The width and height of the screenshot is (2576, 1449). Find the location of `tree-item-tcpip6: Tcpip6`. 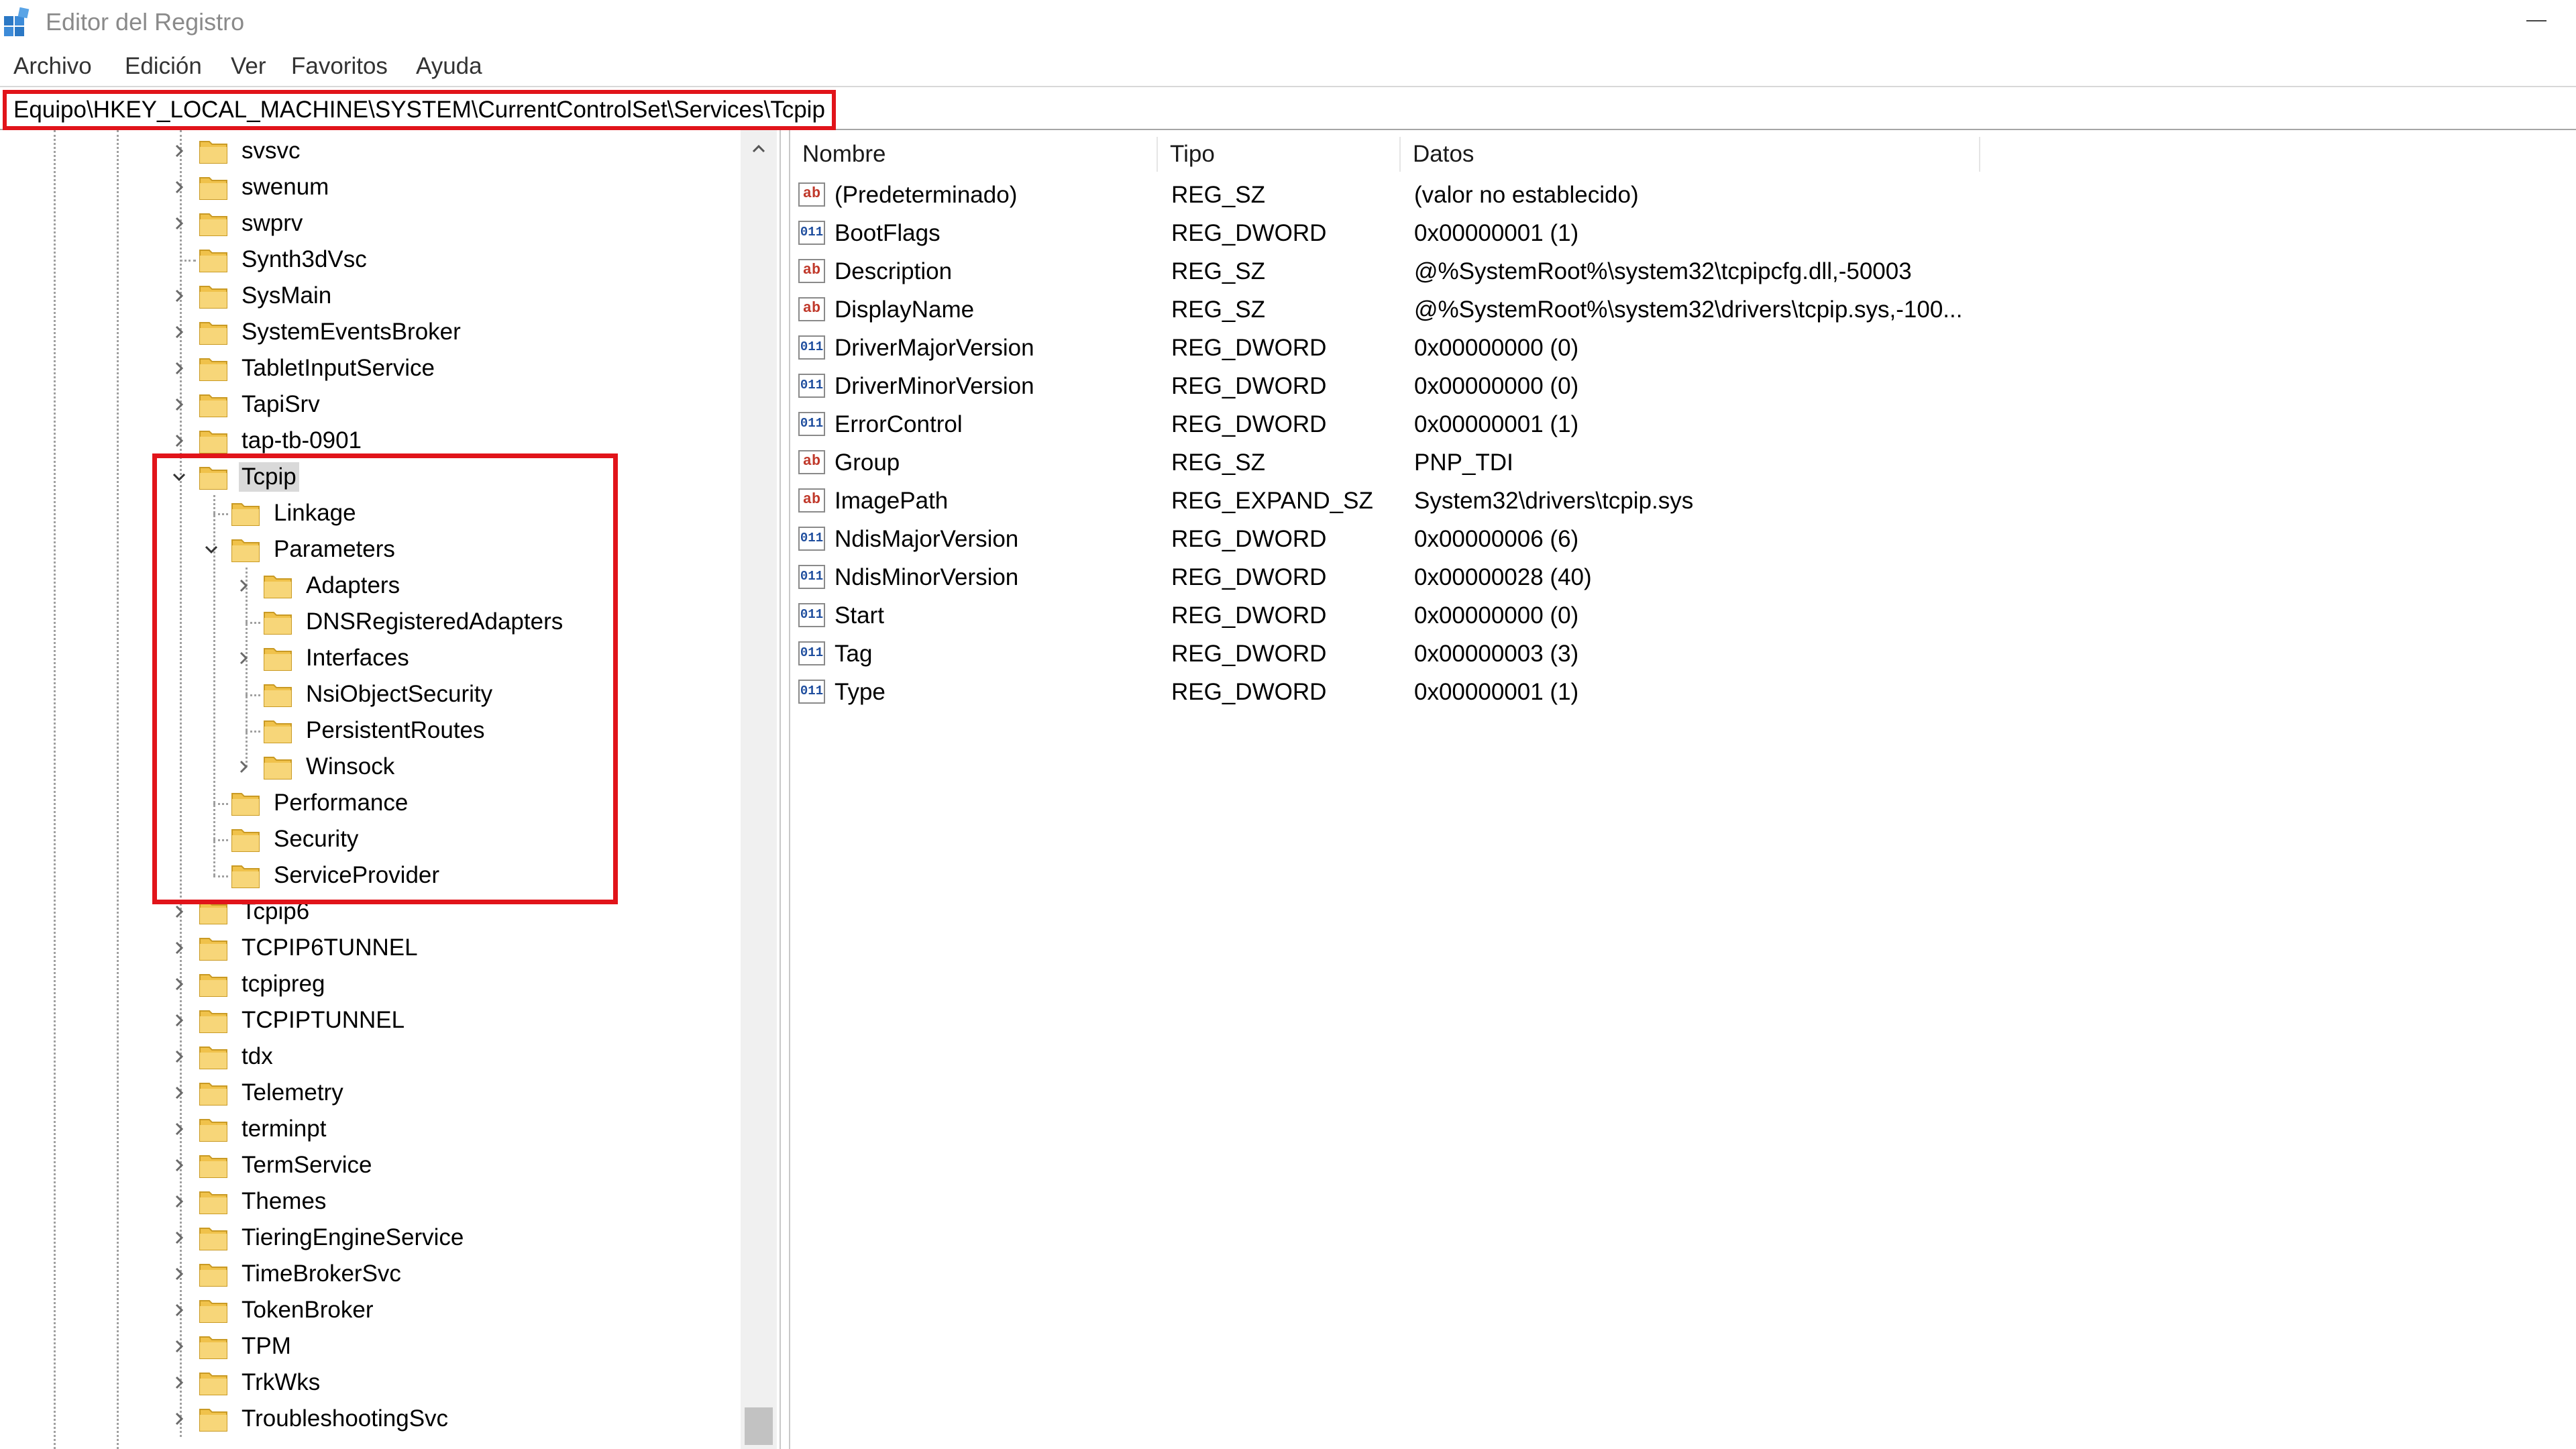

tree-item-tcpip6: Tcpip6 is located at coordinates (243, 912).